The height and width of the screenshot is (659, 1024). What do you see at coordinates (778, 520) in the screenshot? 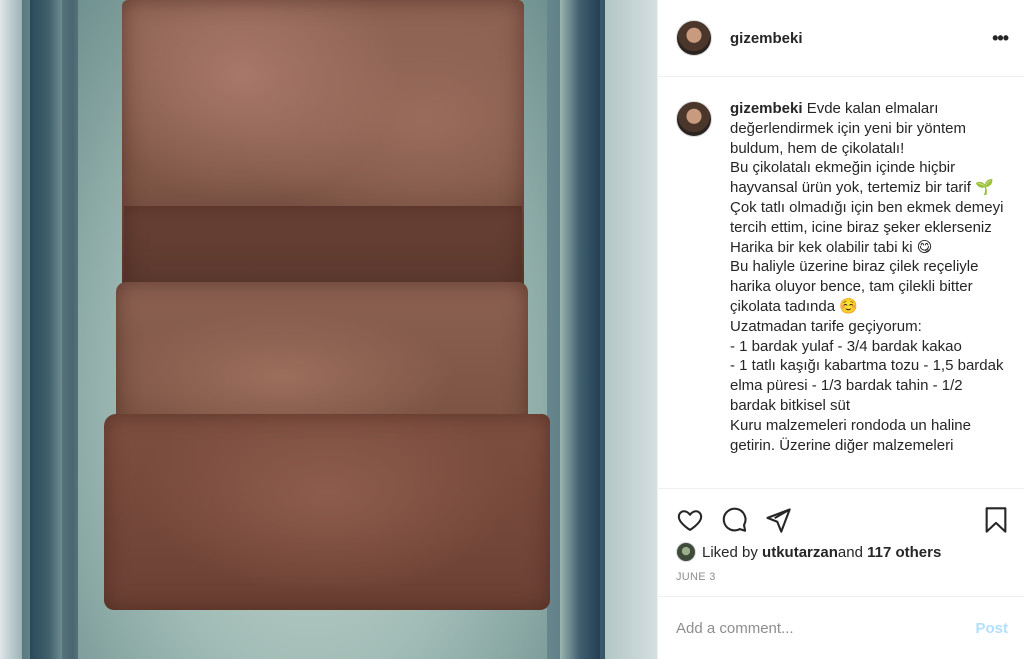
I see `share-icon` at bounding box center [778, 520].